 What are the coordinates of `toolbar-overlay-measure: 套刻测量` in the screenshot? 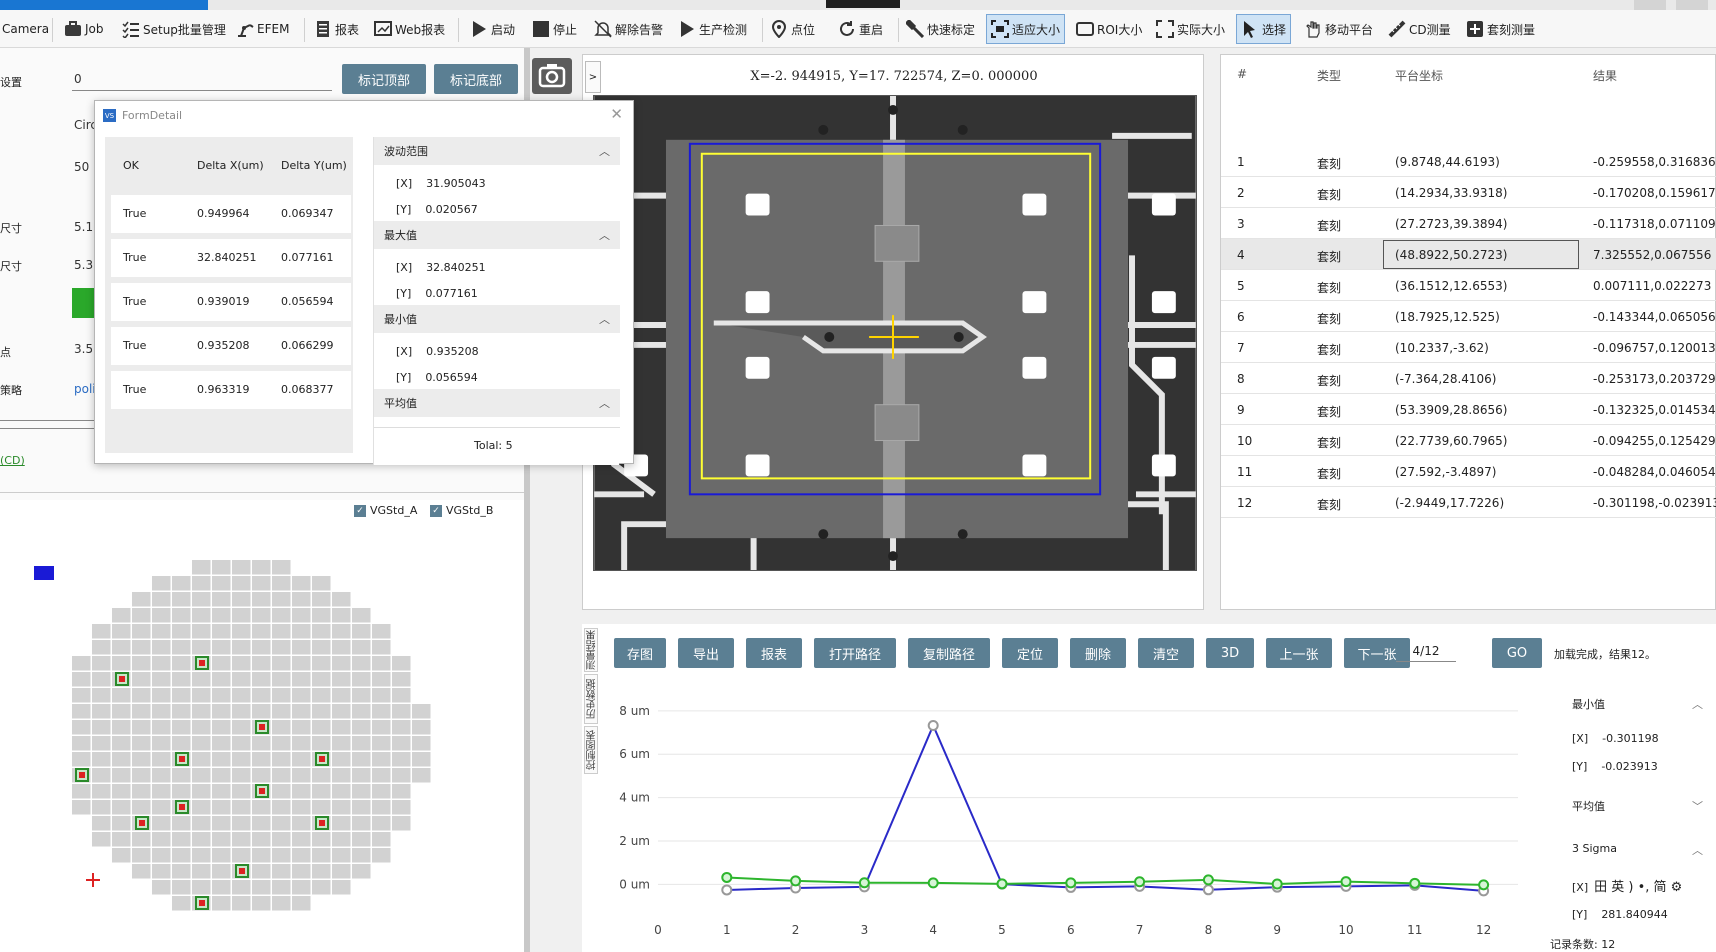 It's located at (1500, 29).